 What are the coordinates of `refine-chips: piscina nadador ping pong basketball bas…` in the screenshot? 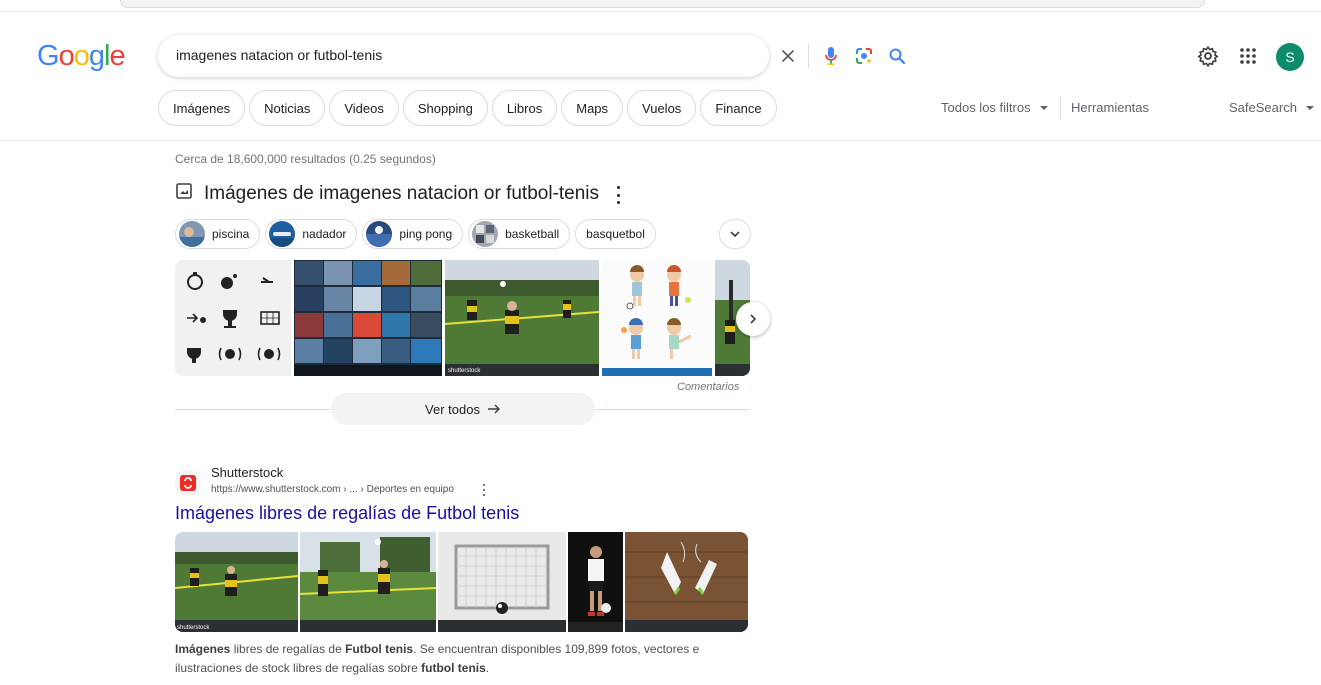 It's located at (415, 234).